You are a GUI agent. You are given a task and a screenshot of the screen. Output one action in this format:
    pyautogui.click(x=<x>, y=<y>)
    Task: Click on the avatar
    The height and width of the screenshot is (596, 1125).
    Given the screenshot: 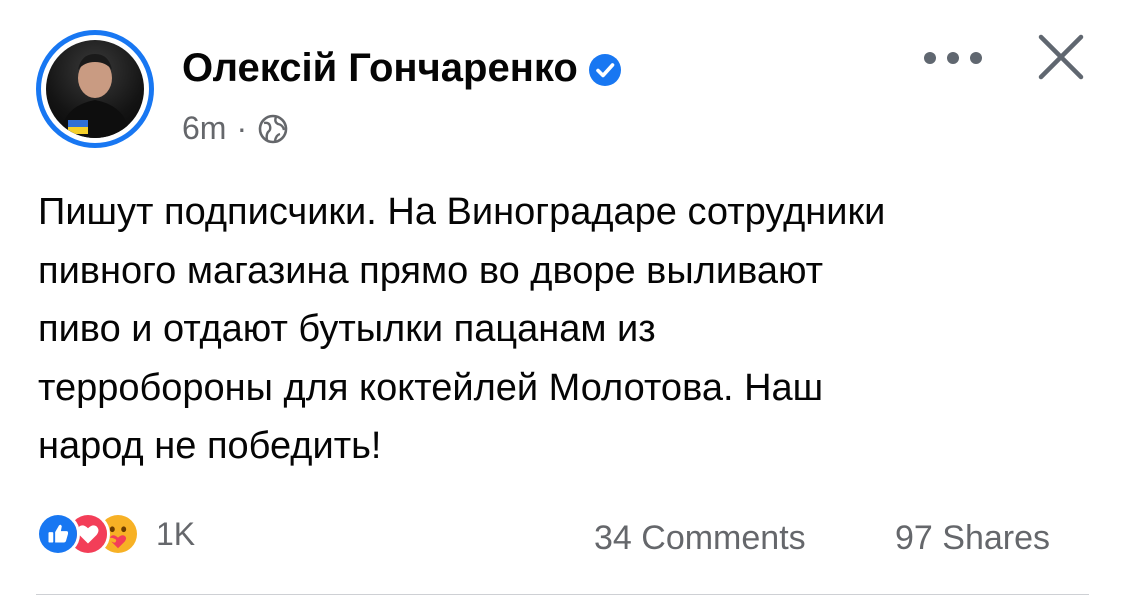 What is the action you would take?
    pyautogui.click(x=95, y=89)
    